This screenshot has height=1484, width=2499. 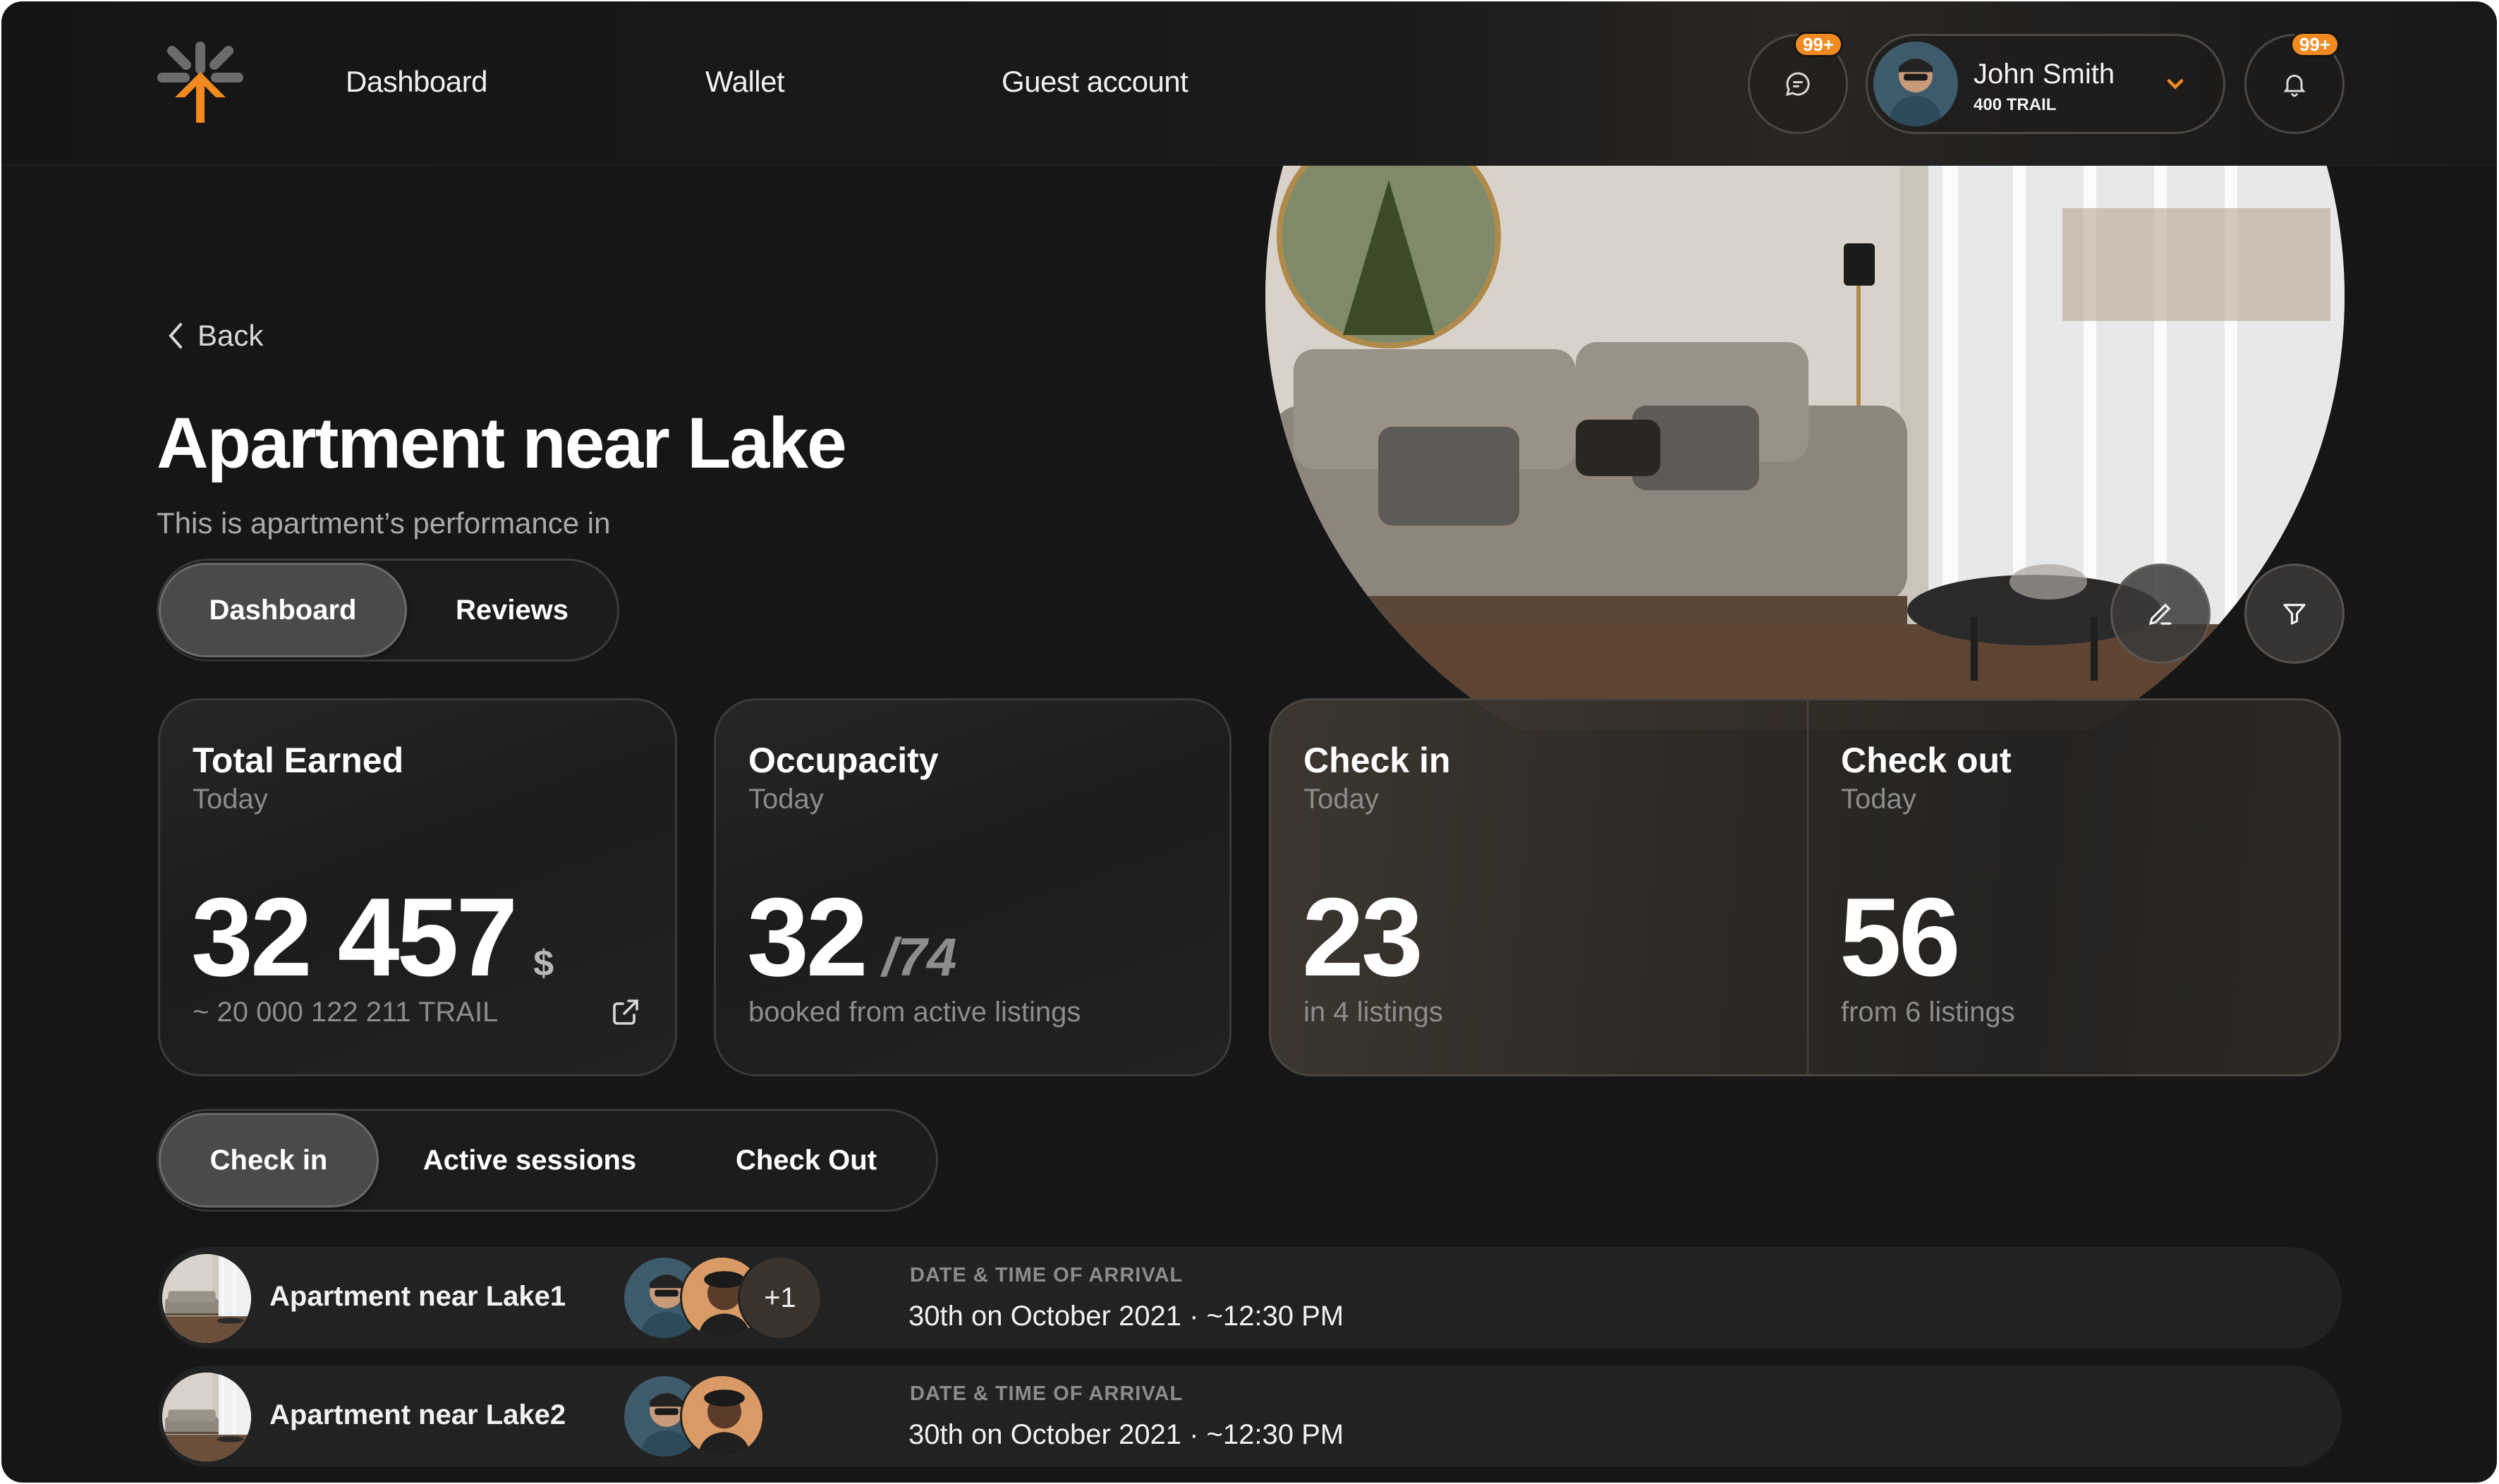 I want to click on card-footer: from 6 listings, so click(x=1928, y=1012).